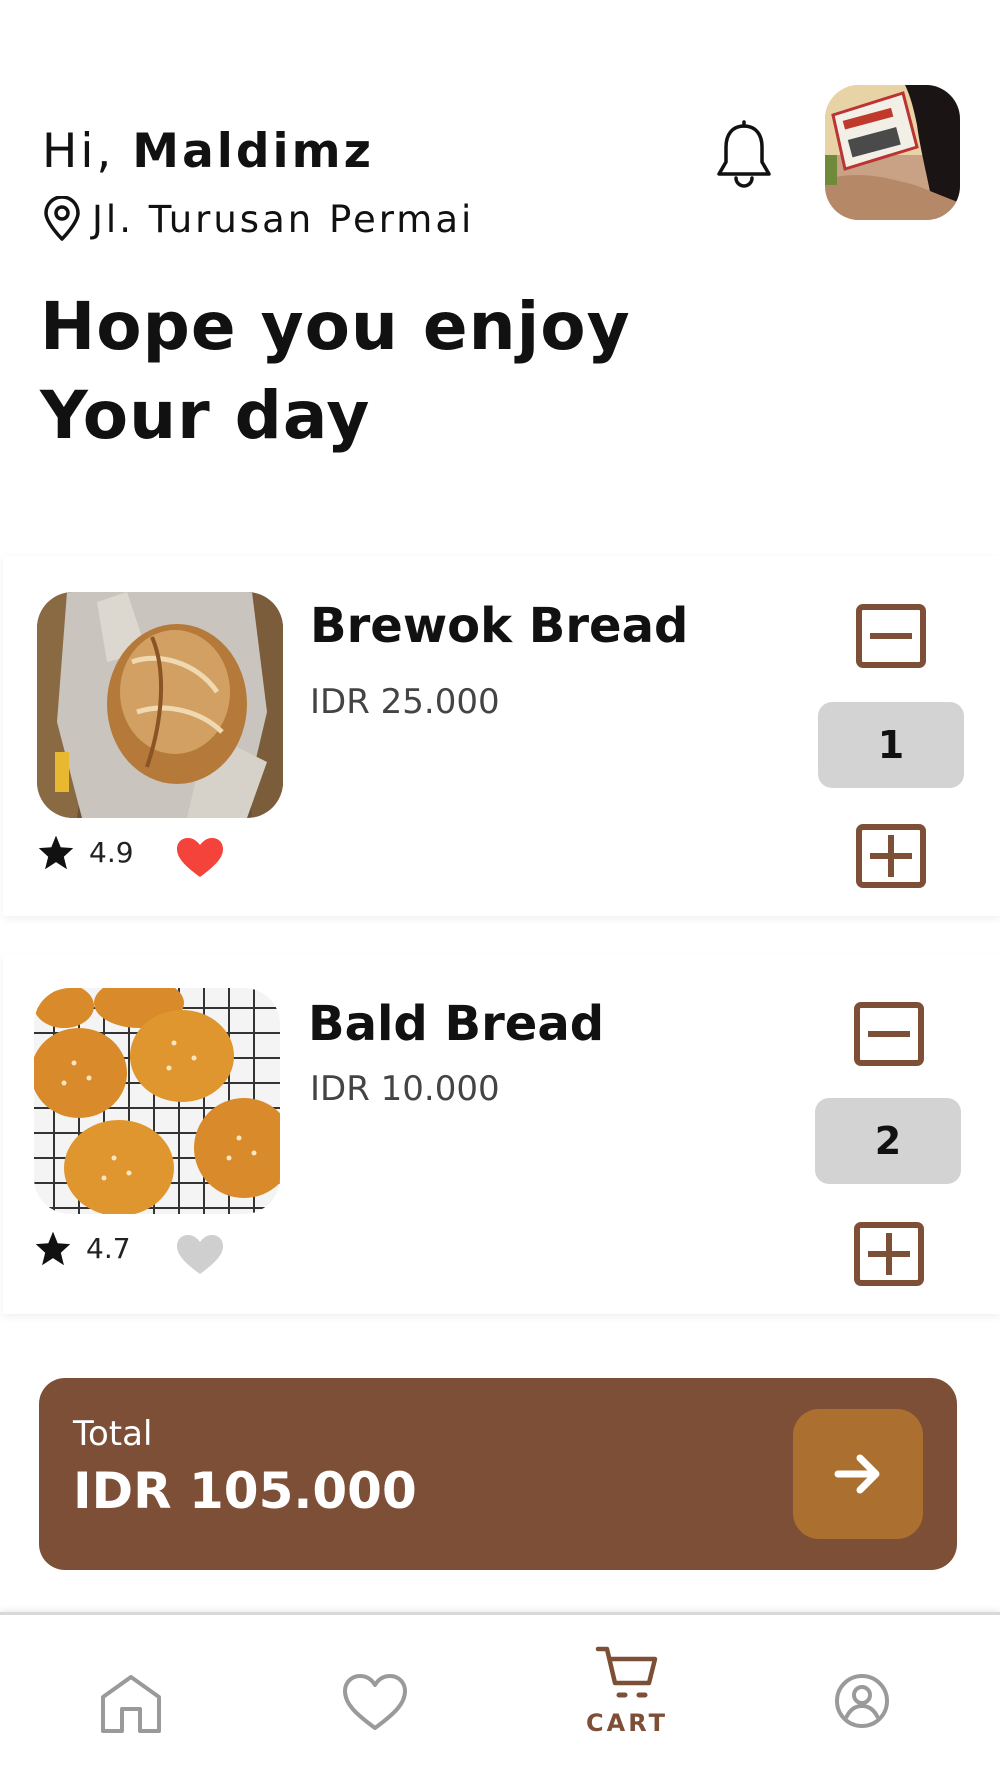  What do you see at coordinates (283, 219) in the screenshot?
I see `location-text: Jl. Turusan Permai` at bounding box center [283, 219].